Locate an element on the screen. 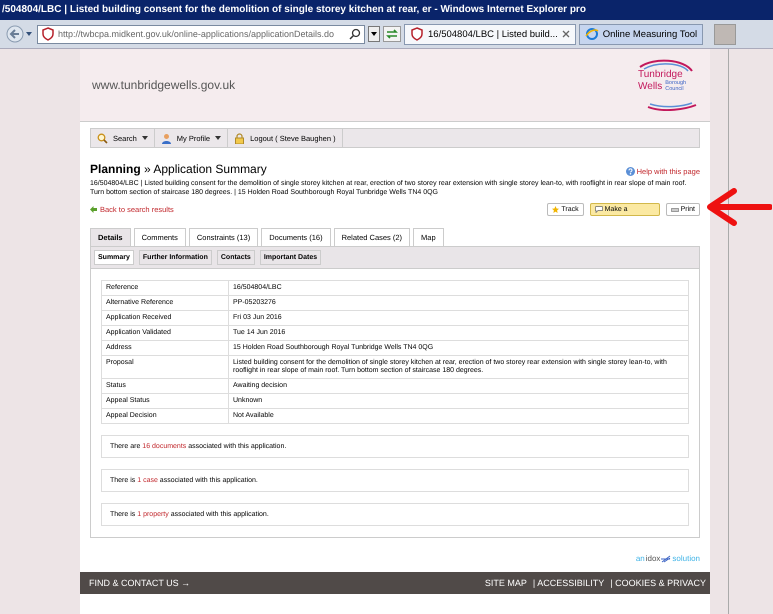  printer-icon is located at coordinates (674, 209).